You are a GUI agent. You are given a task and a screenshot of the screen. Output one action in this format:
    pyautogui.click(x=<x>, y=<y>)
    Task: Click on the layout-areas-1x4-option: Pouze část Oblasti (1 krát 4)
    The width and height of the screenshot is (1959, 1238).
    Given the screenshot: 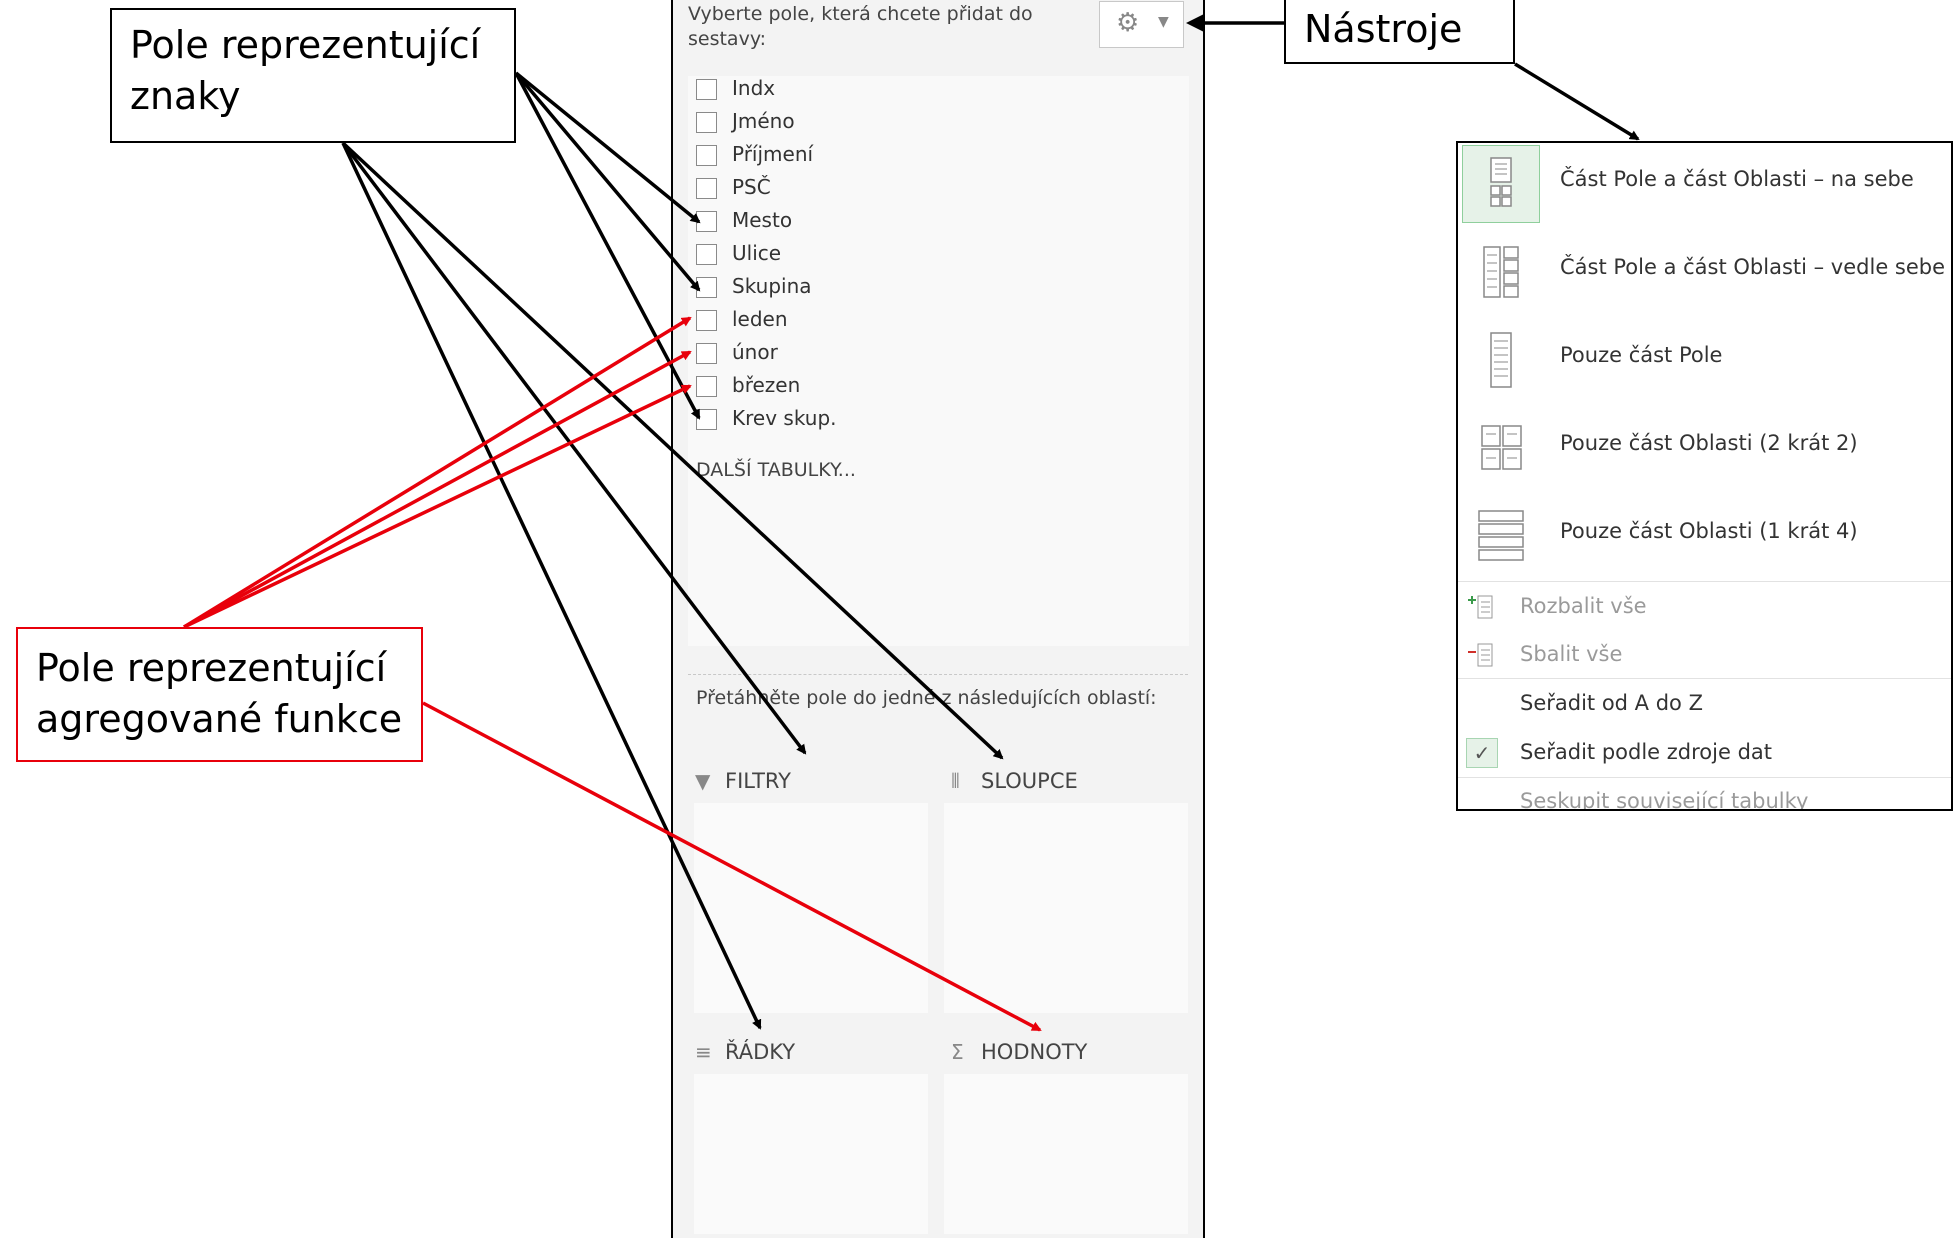 What is the action you would take?
    pyautogui.click(x=1704, y=539)
    